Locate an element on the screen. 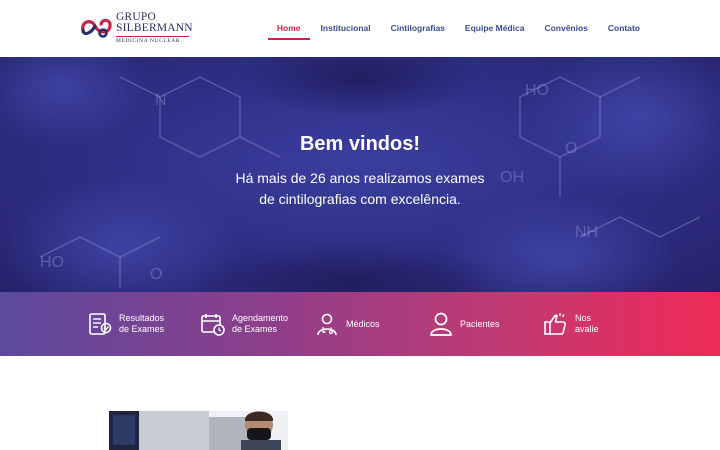 This screenshot has width=720, height=450. quick-access-medicos: Médicos is located at coordinates (347, 324).